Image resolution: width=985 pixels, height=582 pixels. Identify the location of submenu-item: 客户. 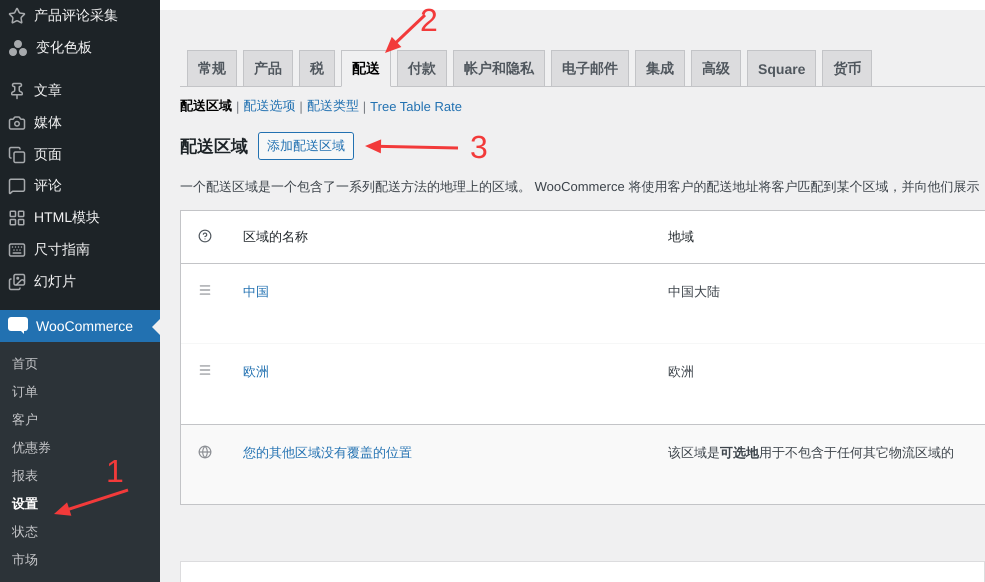
(25, 420).